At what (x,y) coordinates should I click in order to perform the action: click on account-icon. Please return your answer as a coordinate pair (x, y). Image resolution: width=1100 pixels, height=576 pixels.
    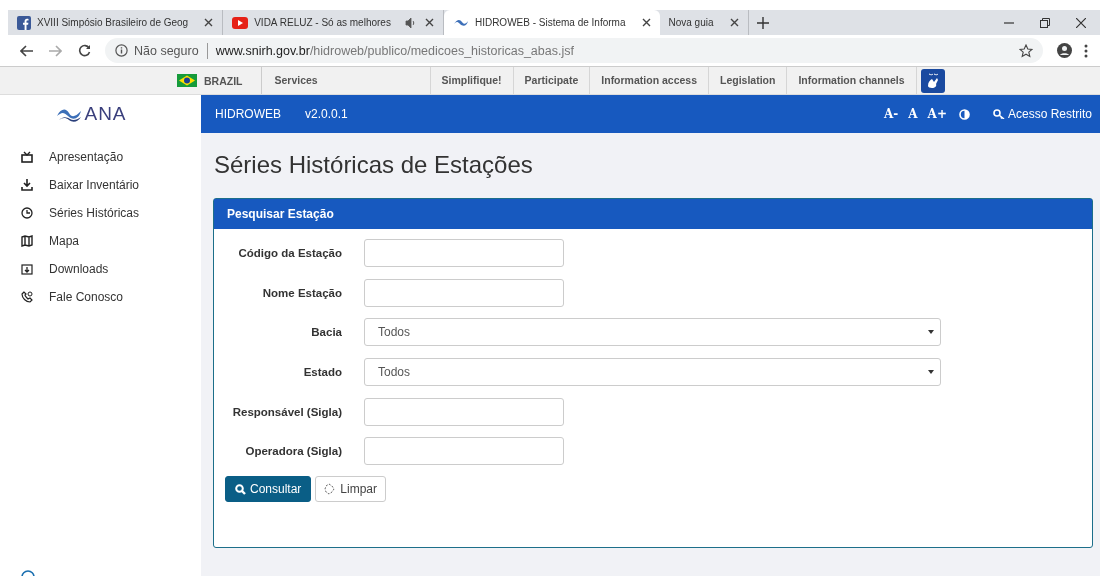
    Looking at the image, I should click on (1064, 50).